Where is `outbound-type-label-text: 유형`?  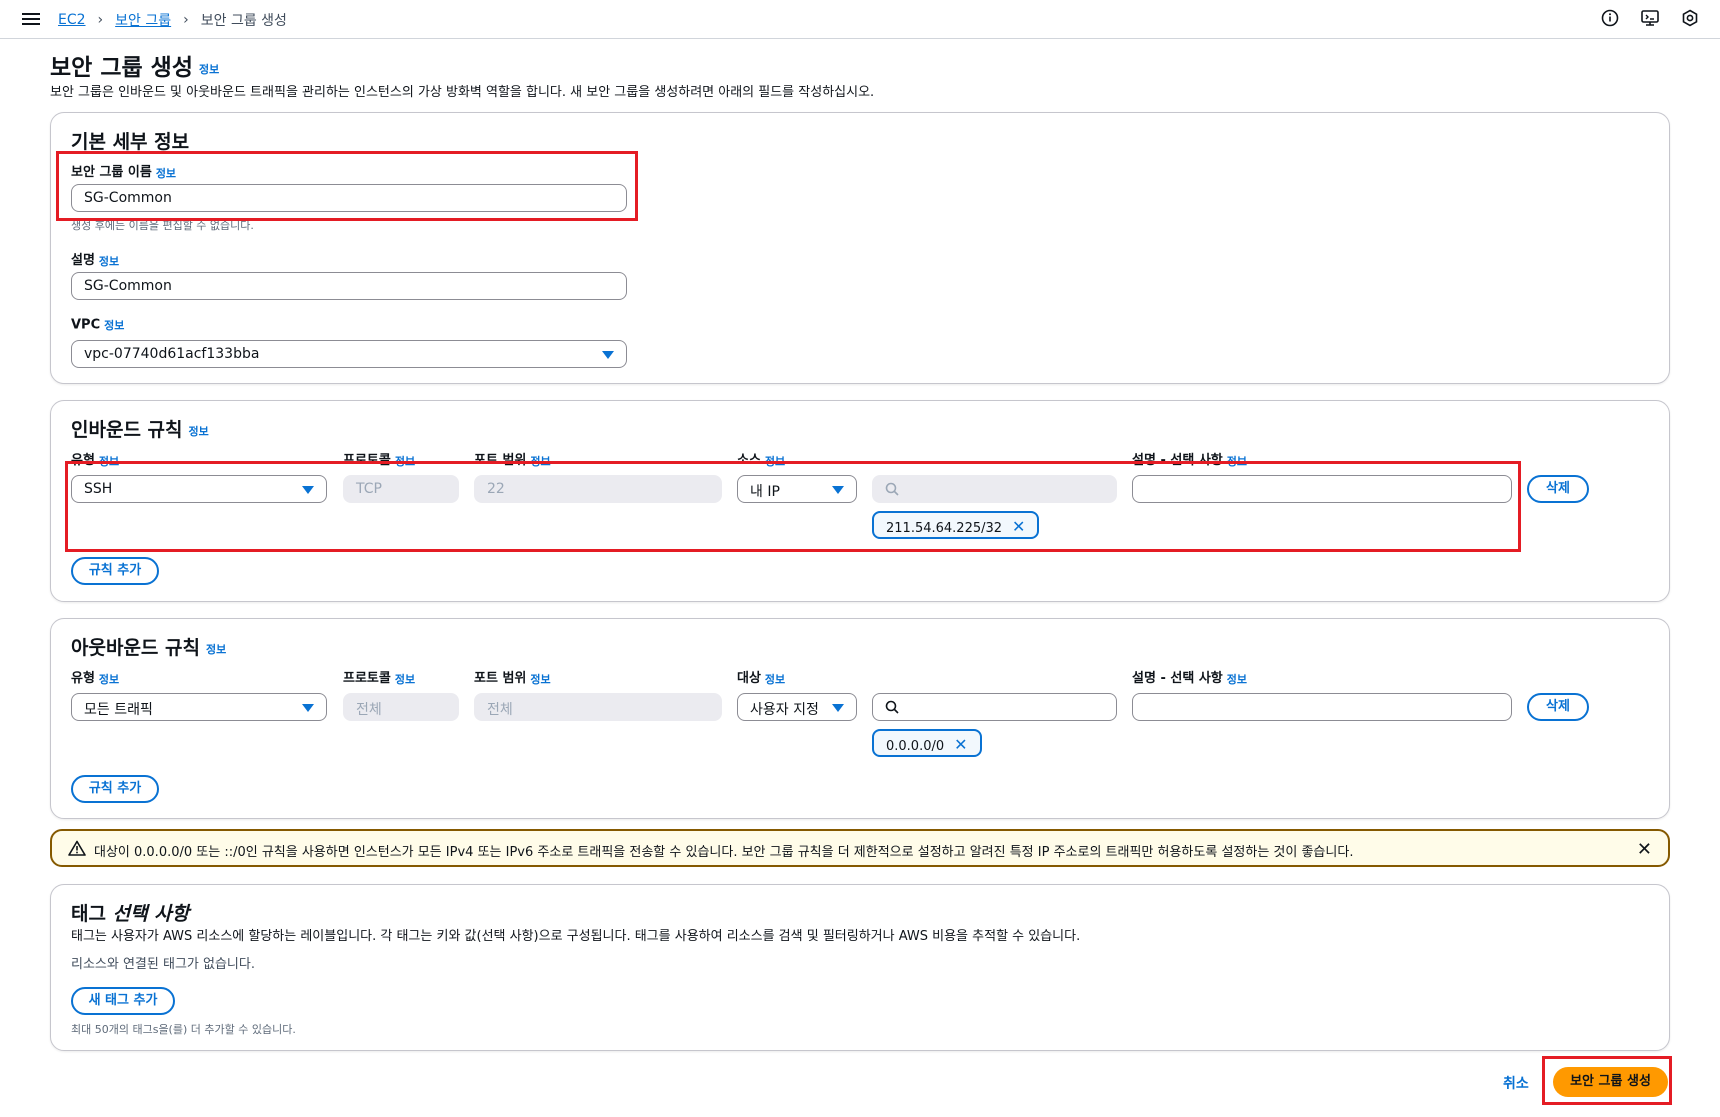
outbound-type-label-text: 유형 is located at coordinates (83, 678).